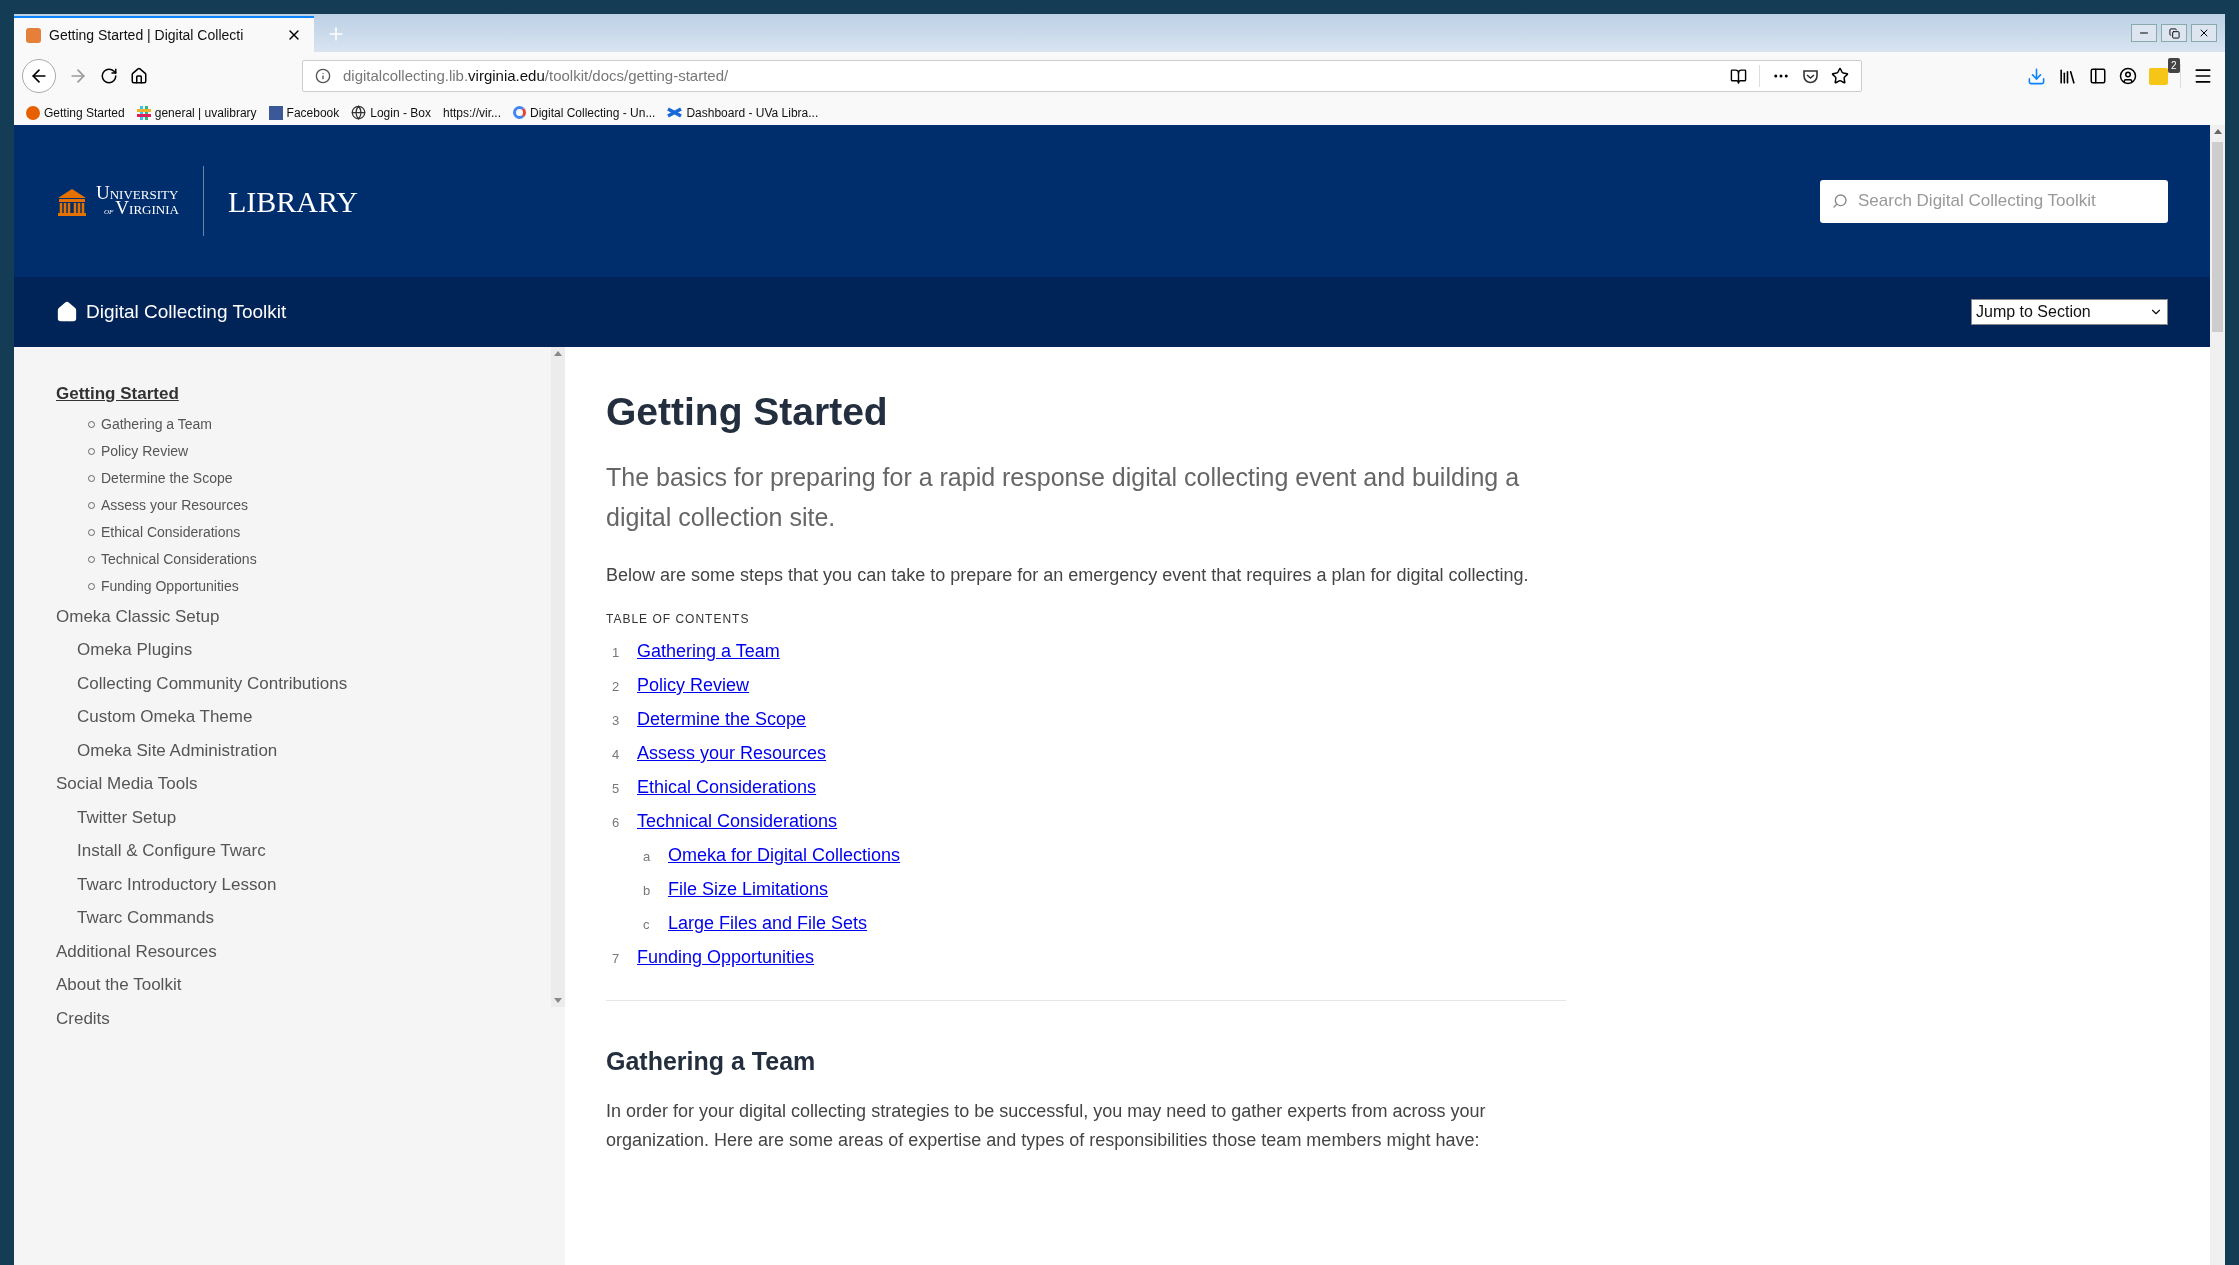  What do you see at coordinates (768, 923) in the screenshot?
I see `toc-link: Large Files and File Sets` at bounding box center [768, 923].